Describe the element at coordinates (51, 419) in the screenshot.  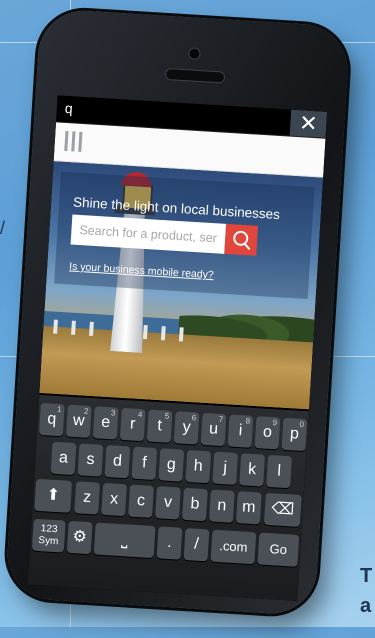
I see `key-q: q1` at that location.